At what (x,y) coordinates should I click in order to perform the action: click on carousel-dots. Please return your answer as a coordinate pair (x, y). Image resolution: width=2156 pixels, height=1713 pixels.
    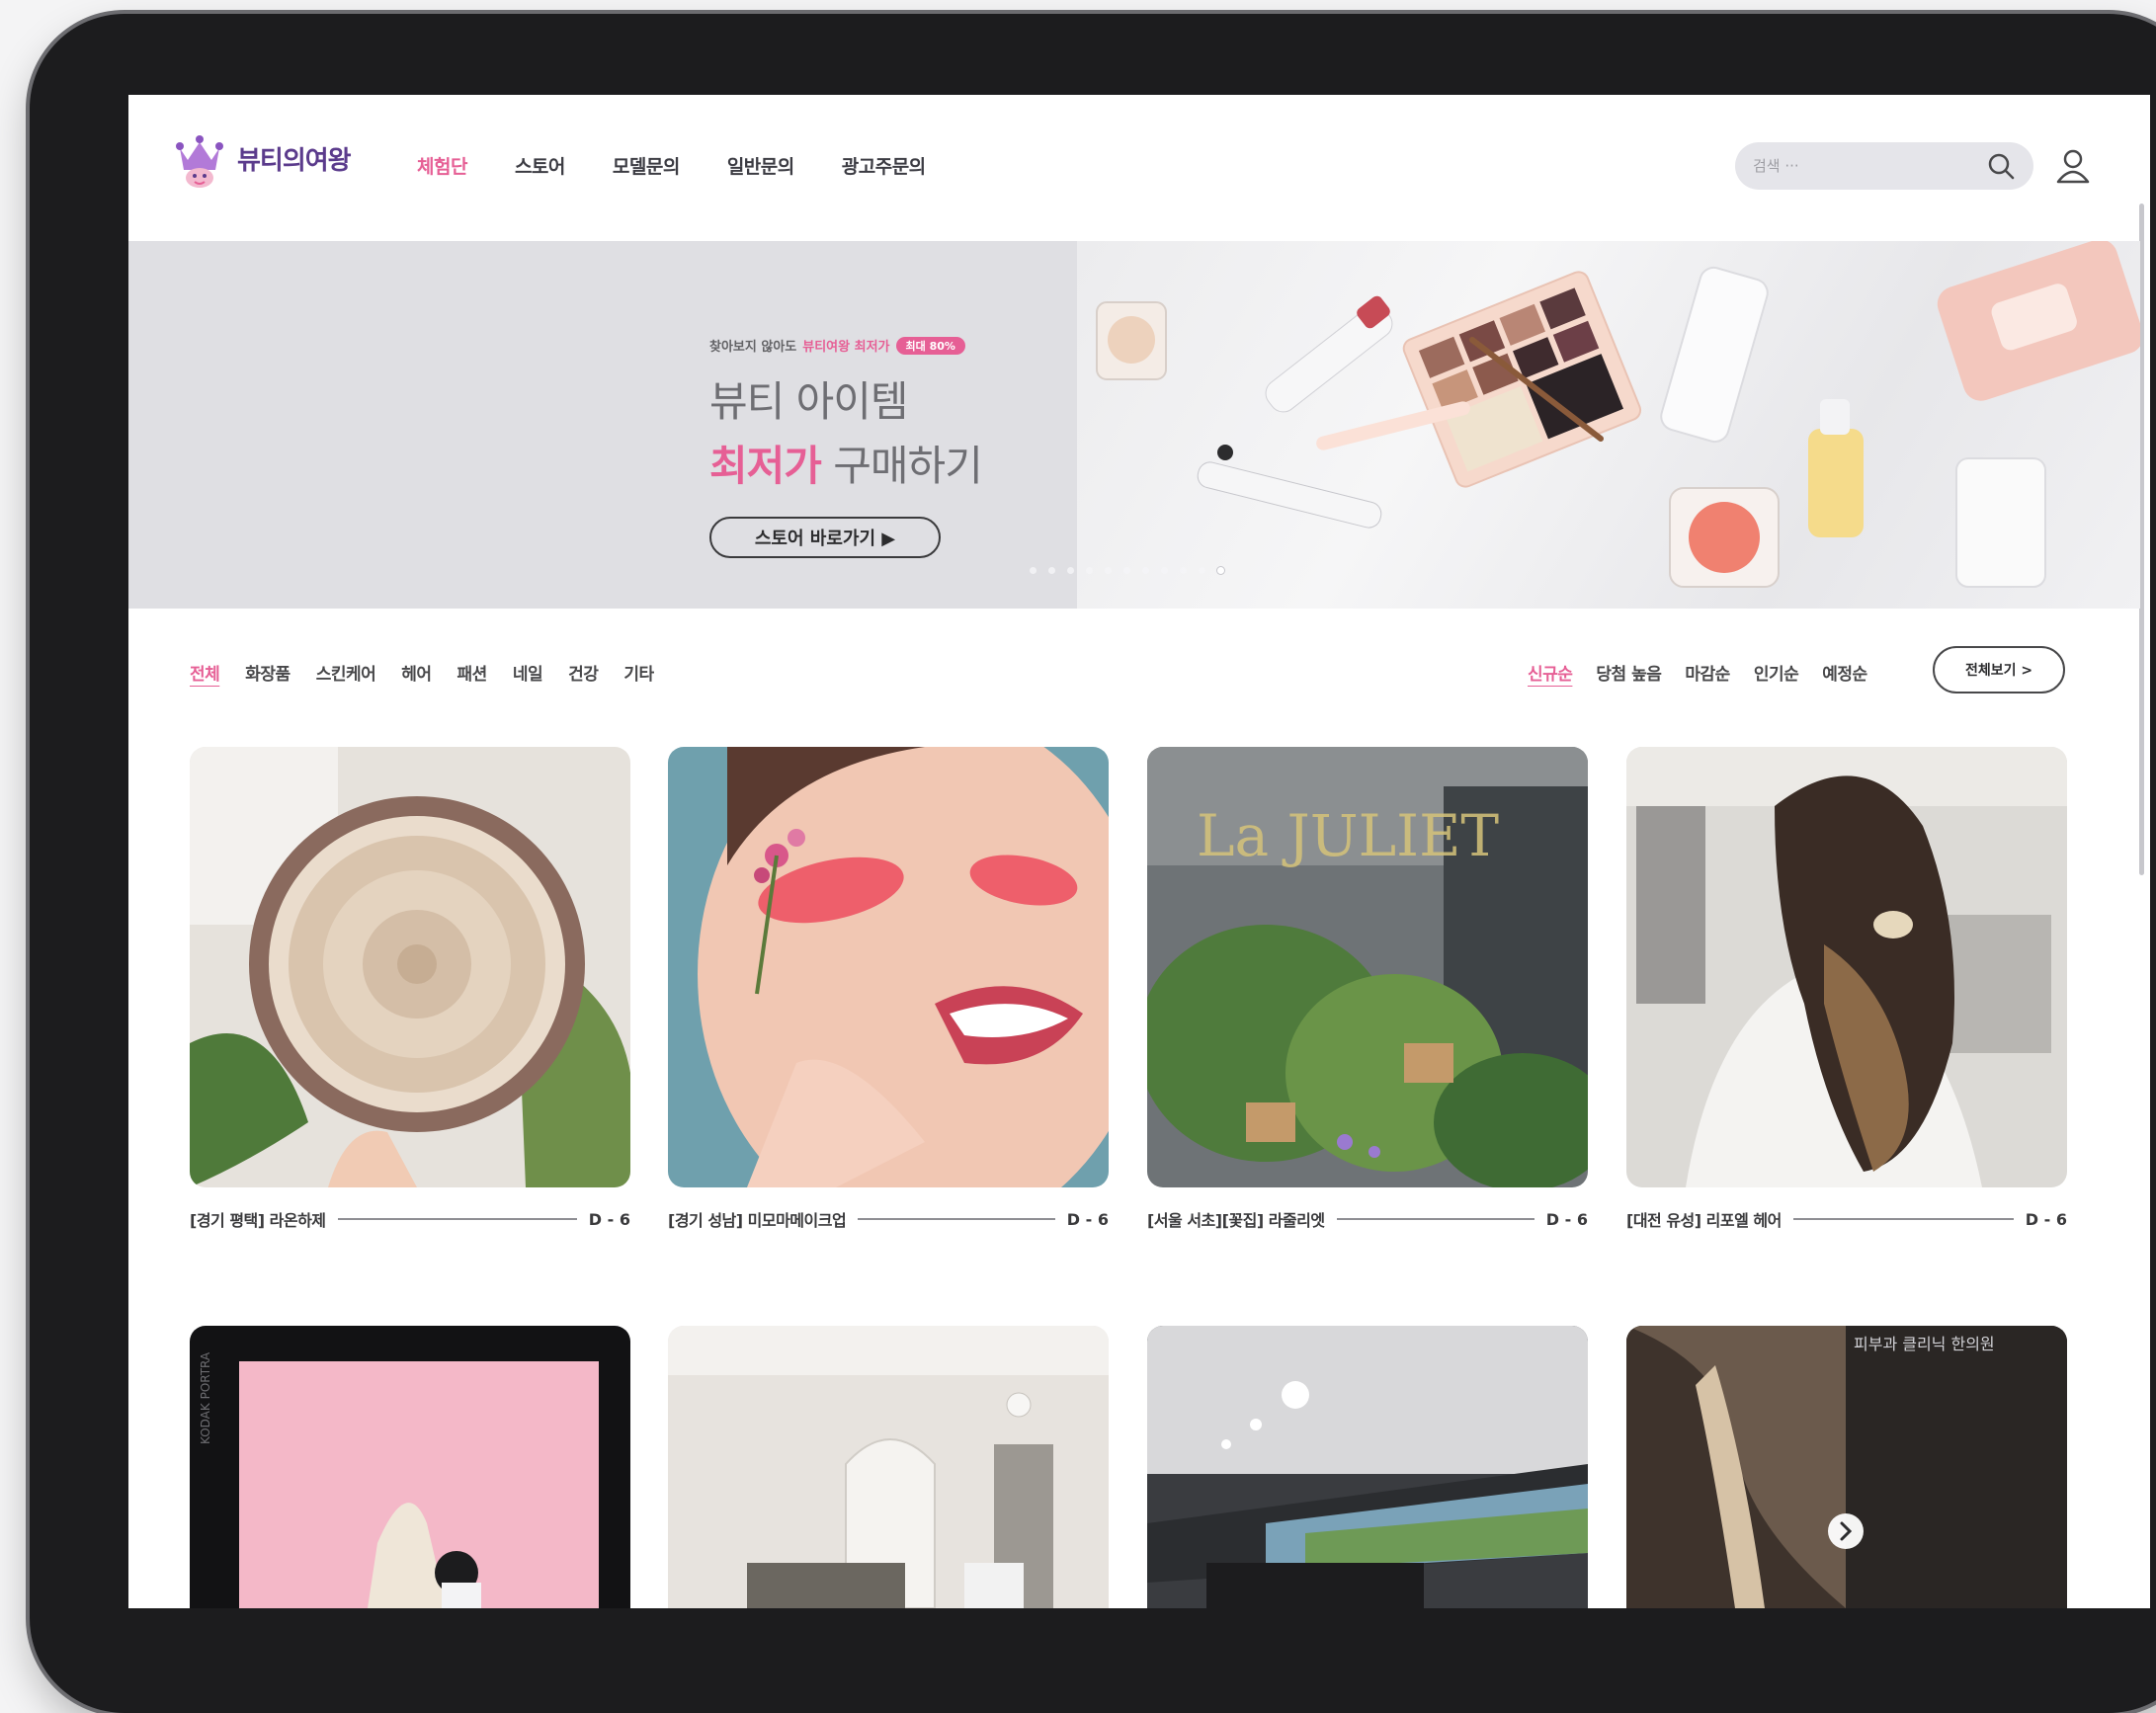
    Looking at the image, I should click on (1127, 570).